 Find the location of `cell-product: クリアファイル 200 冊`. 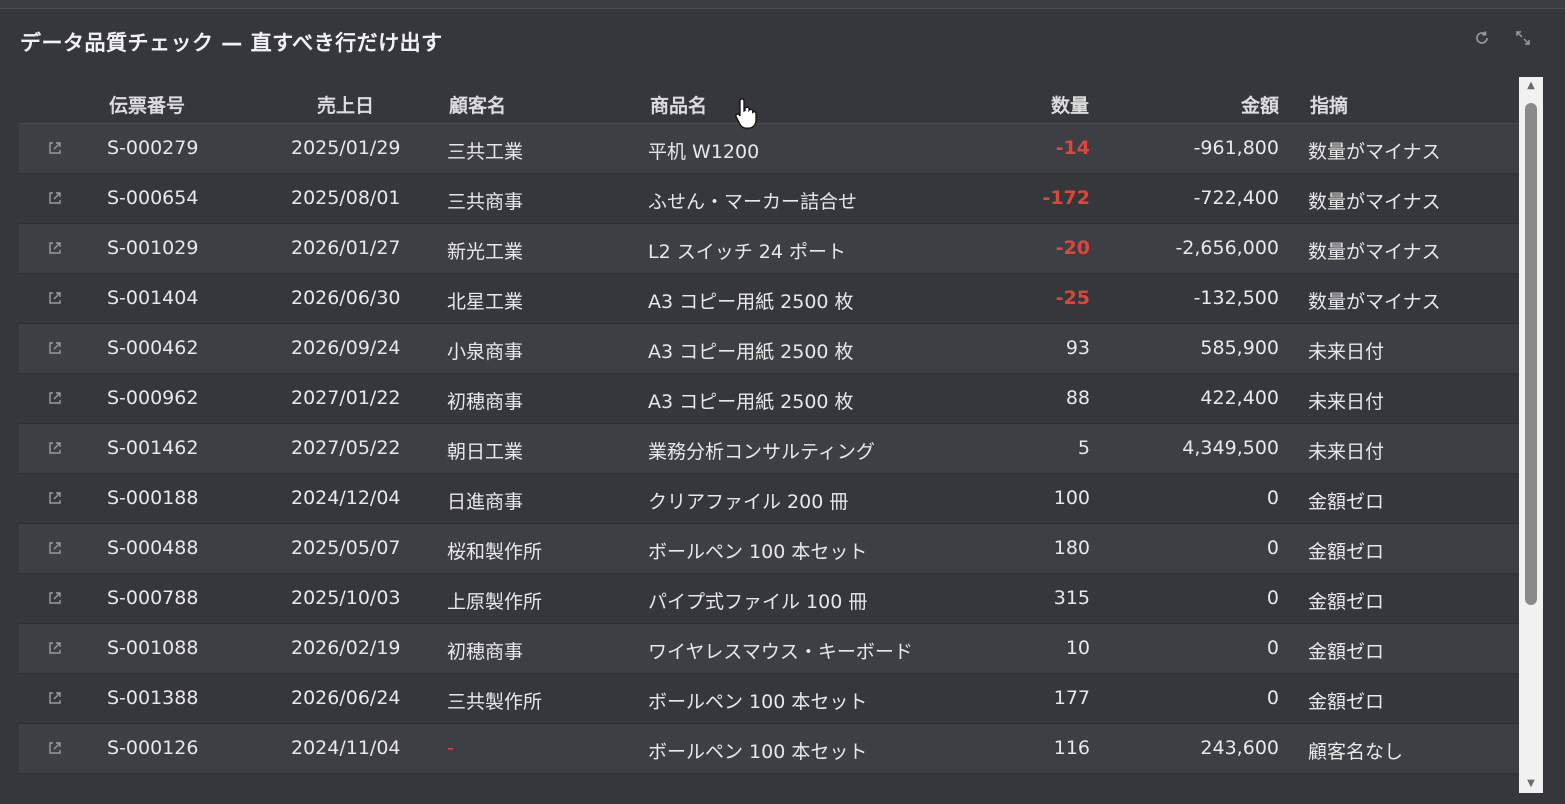

cell-product: クリアファイル 200 冊 is located at coordinates (748, 502).